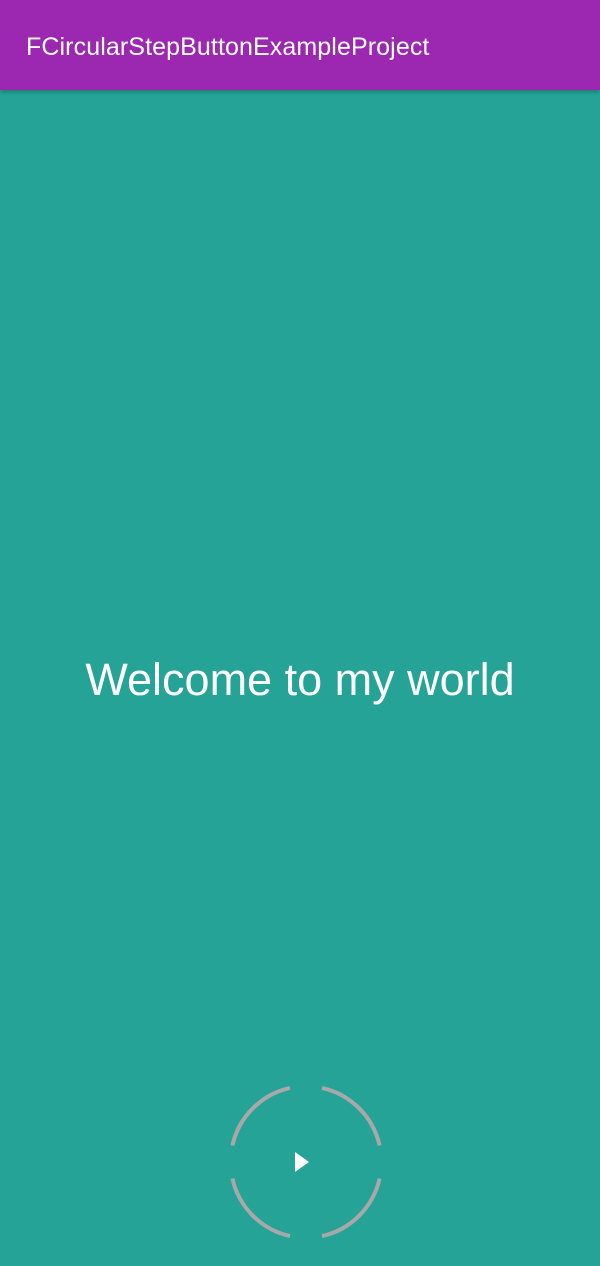  I want to click on app-title: FCircularStepButtonExampleProject, so click(228, 47).